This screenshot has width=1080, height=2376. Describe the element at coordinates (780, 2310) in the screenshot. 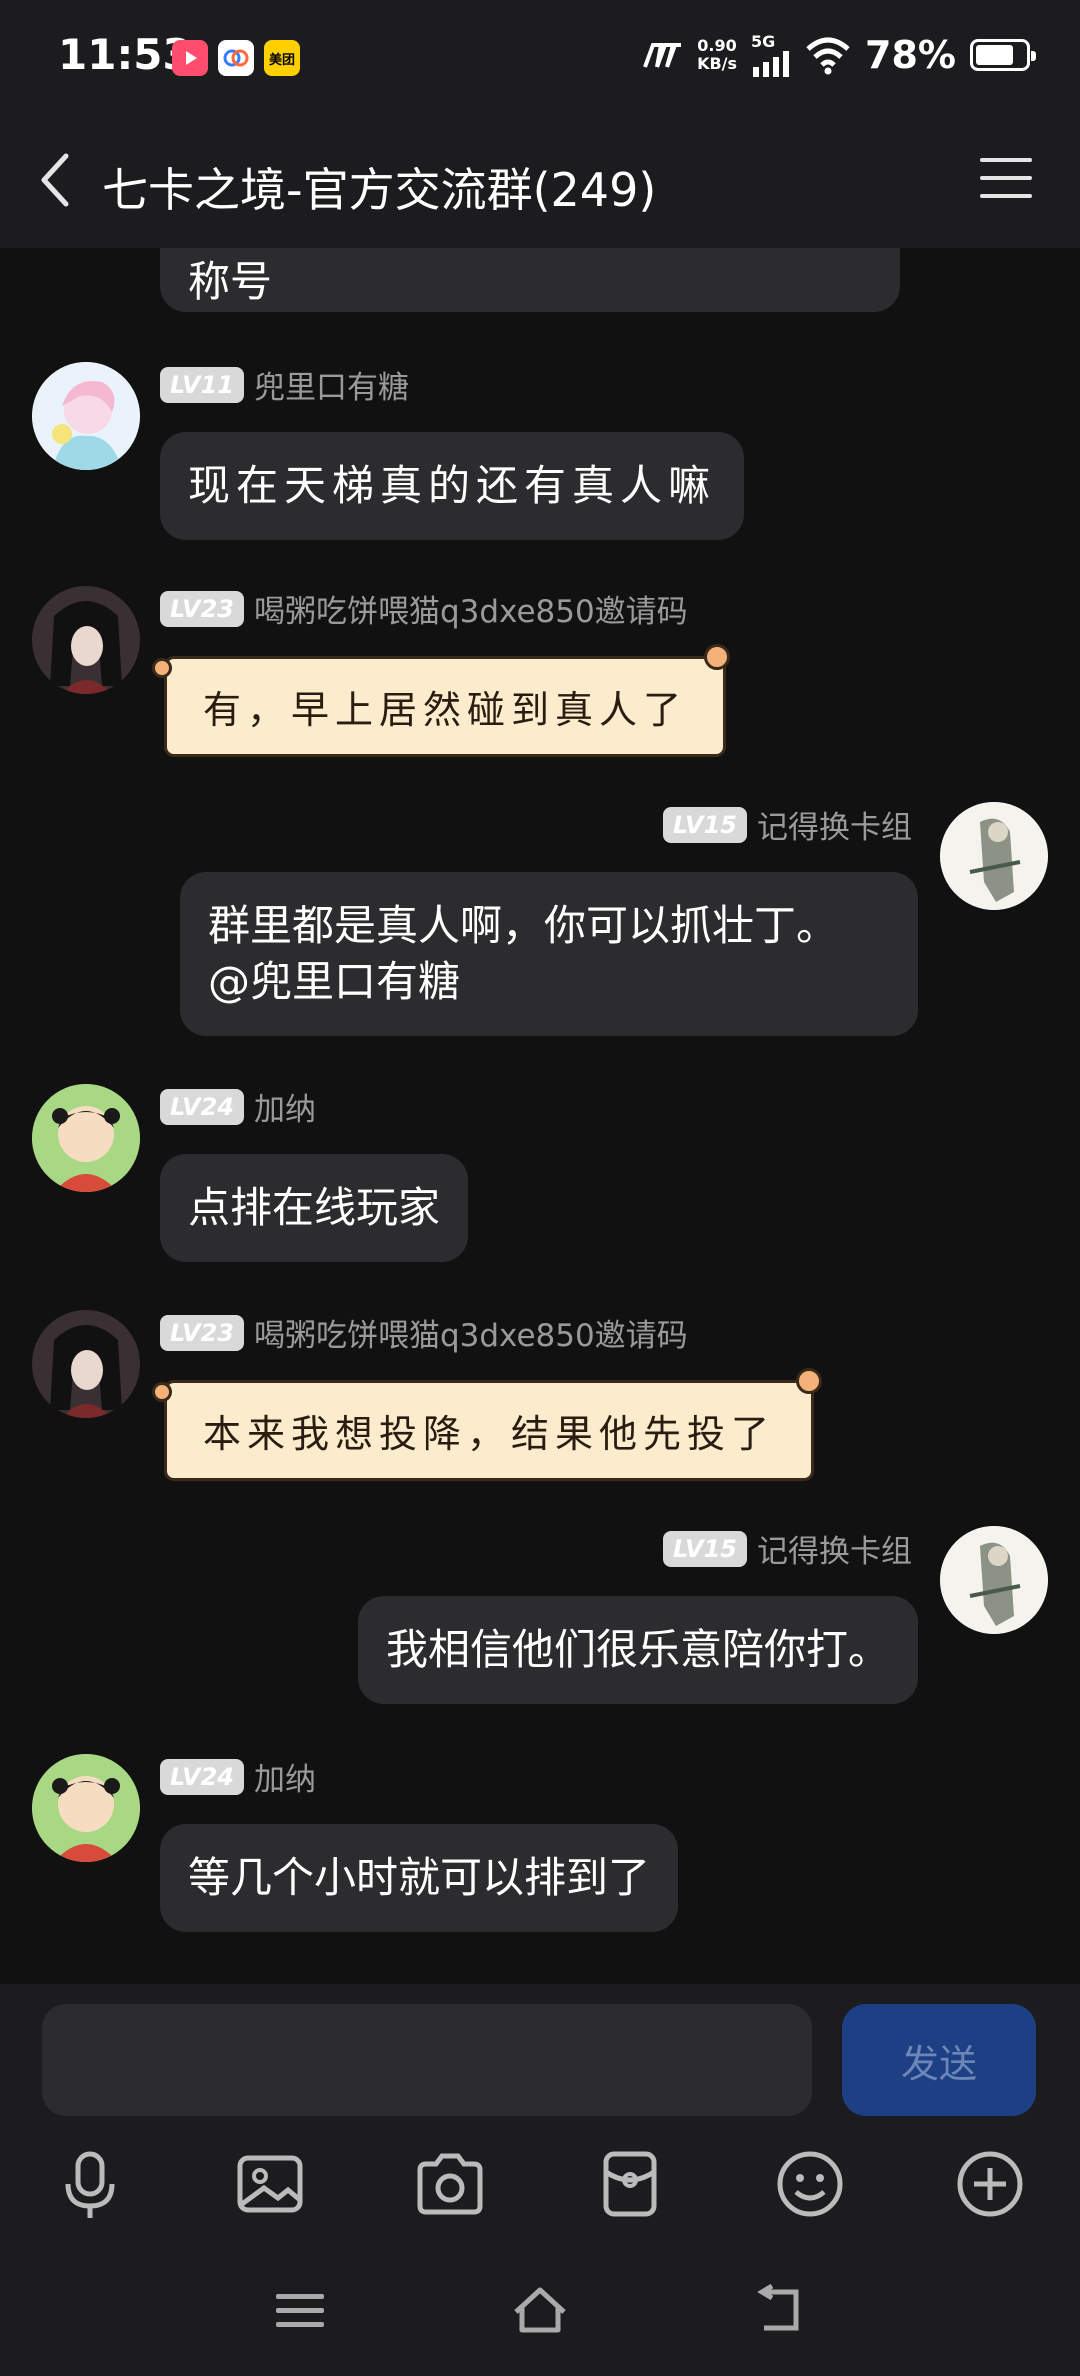

I see `back-nav-icon` at that location.